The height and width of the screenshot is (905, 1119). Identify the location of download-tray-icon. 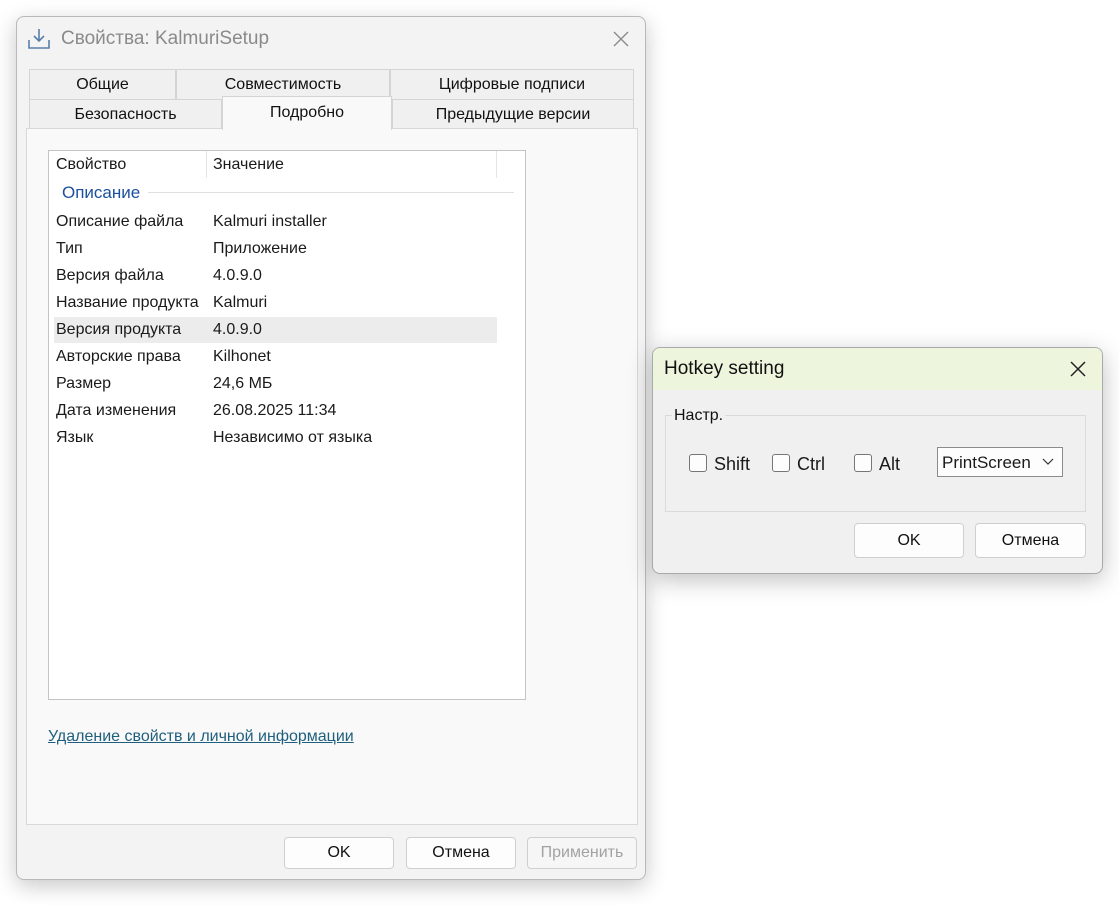
(39, 39).